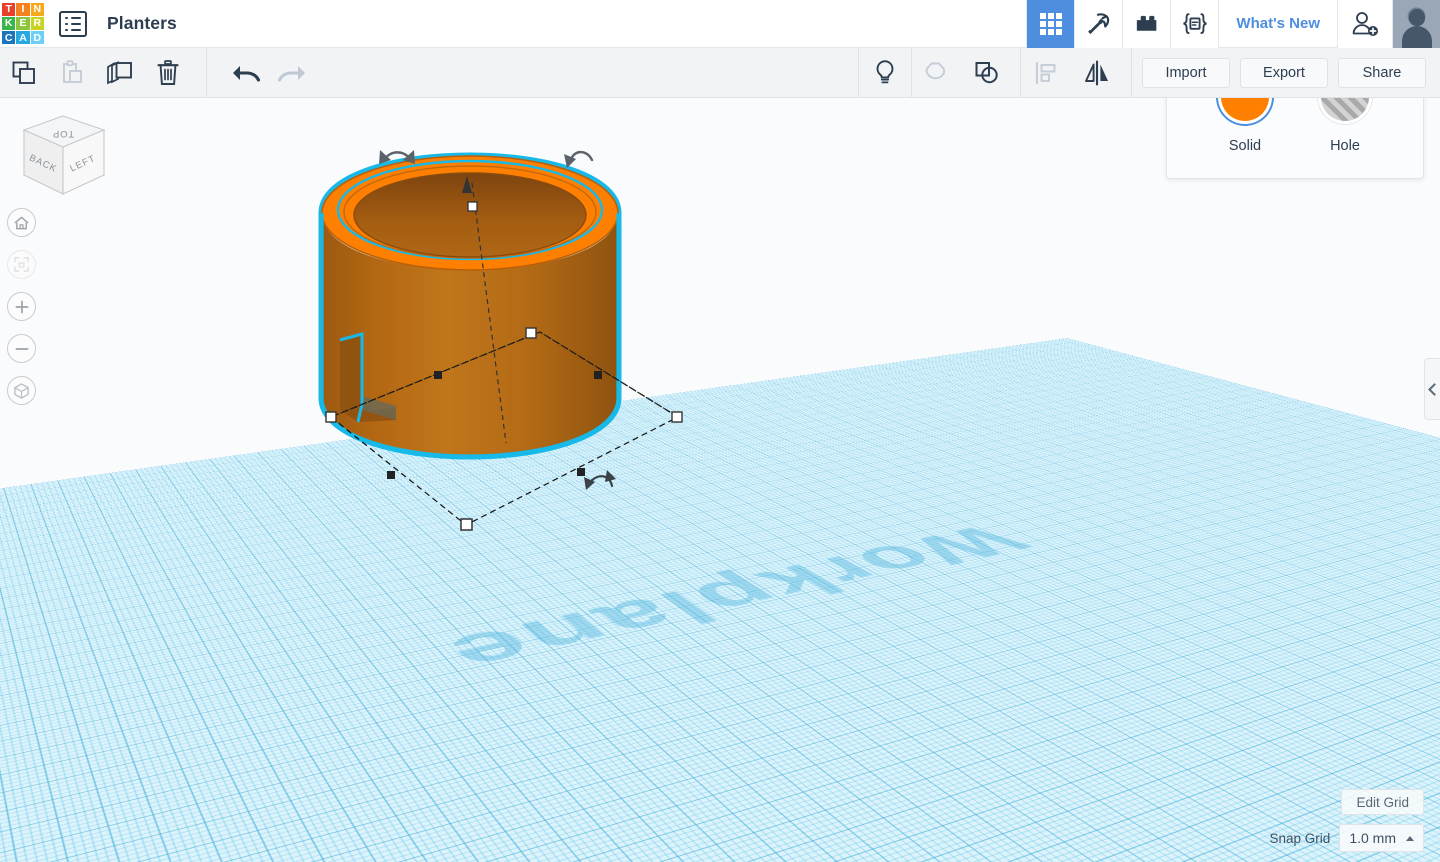  I want to click on corner-handle-left, so click(331, 417).